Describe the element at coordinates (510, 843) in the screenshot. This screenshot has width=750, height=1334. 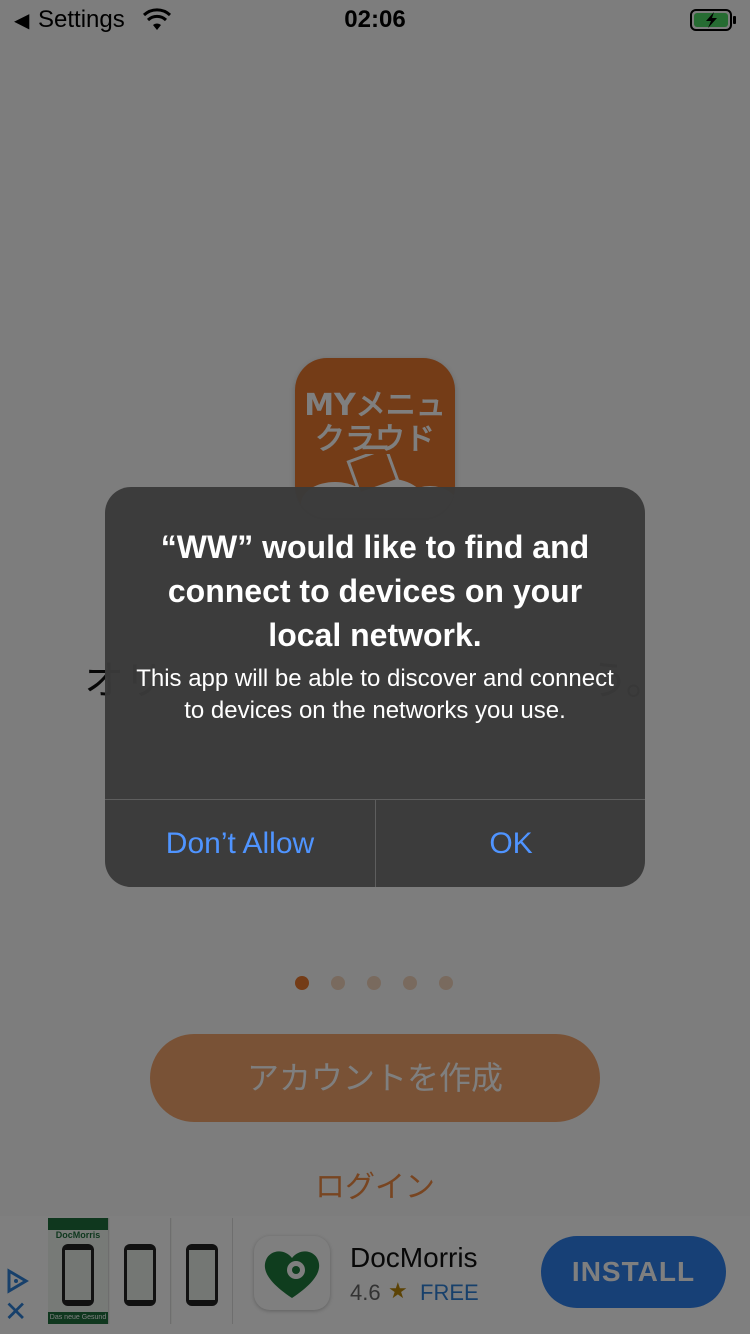
I see `ok-button: OK` at that location.